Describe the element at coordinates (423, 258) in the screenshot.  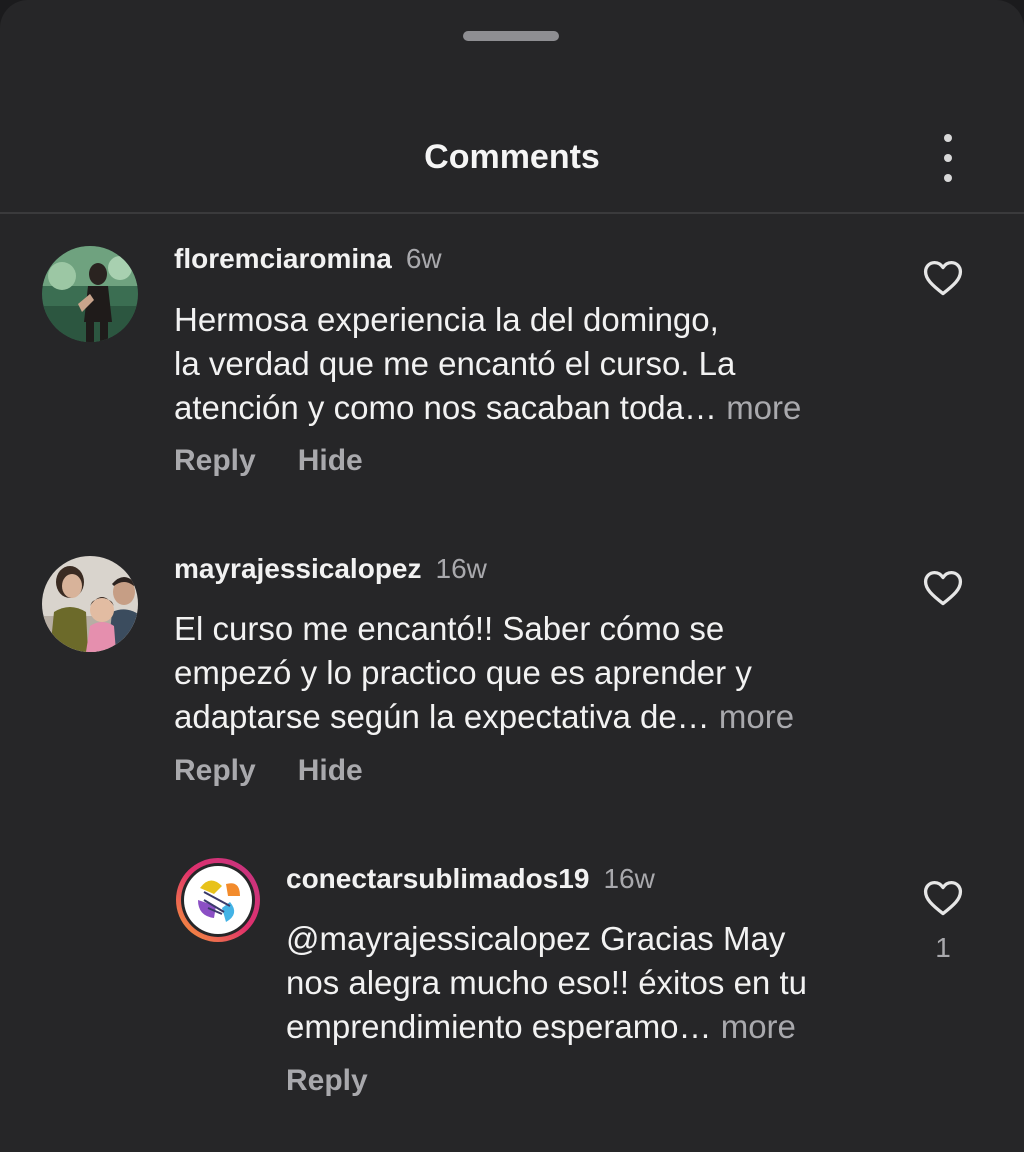
I see `comment-time: 6w` at that location.